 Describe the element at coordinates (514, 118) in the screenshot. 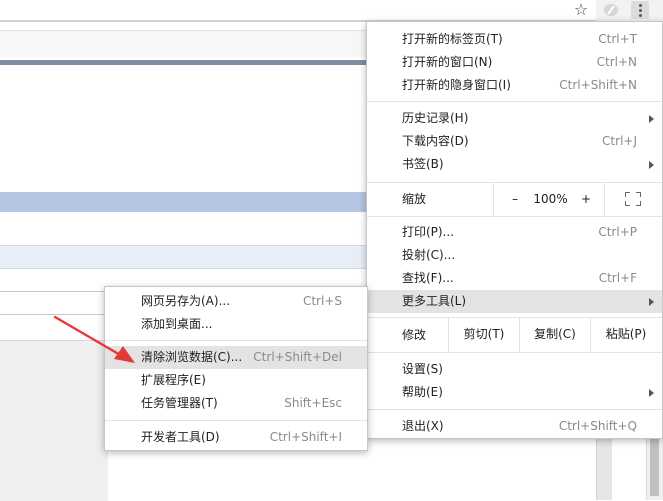

I see `menu-item-history: 历史记录(H)` at that location.